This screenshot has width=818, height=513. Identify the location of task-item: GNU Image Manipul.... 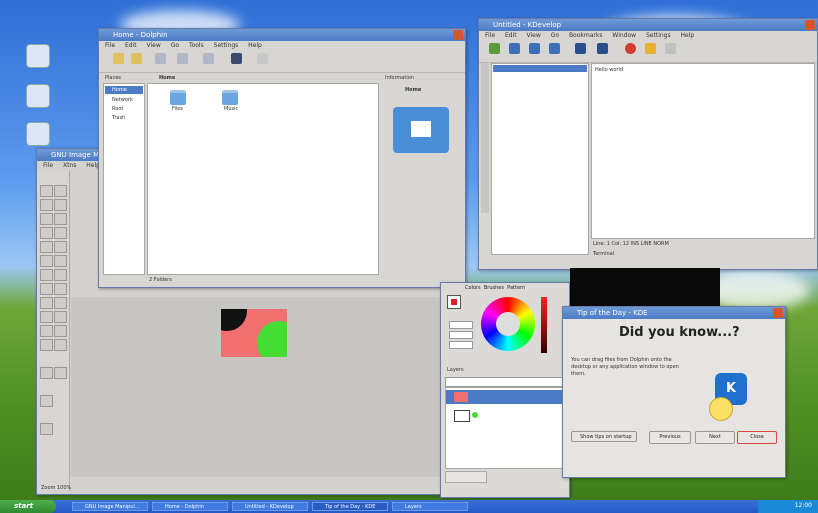
(110, 506).